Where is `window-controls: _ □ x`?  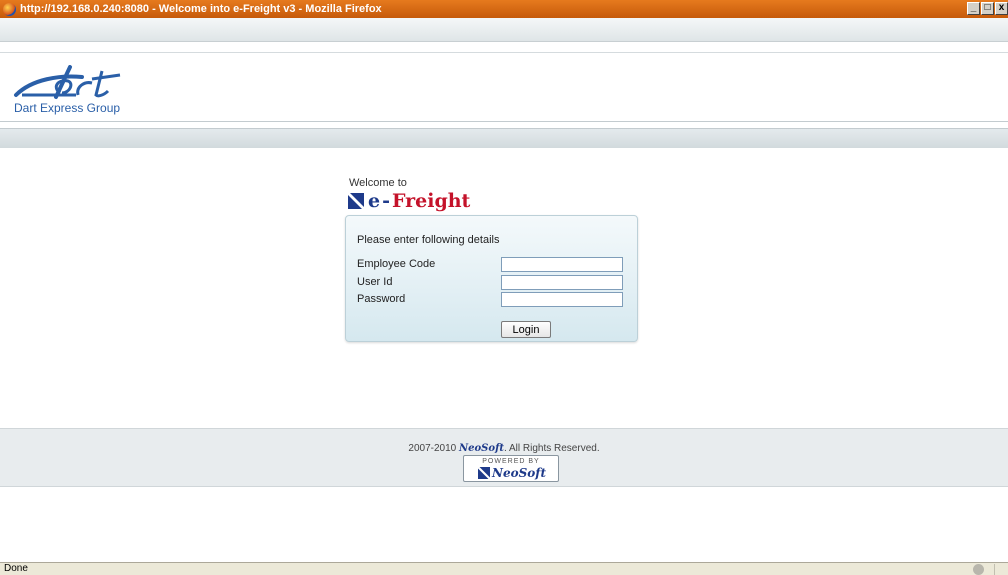
window-controls: _ □ x is located at coordinates (987, 8).